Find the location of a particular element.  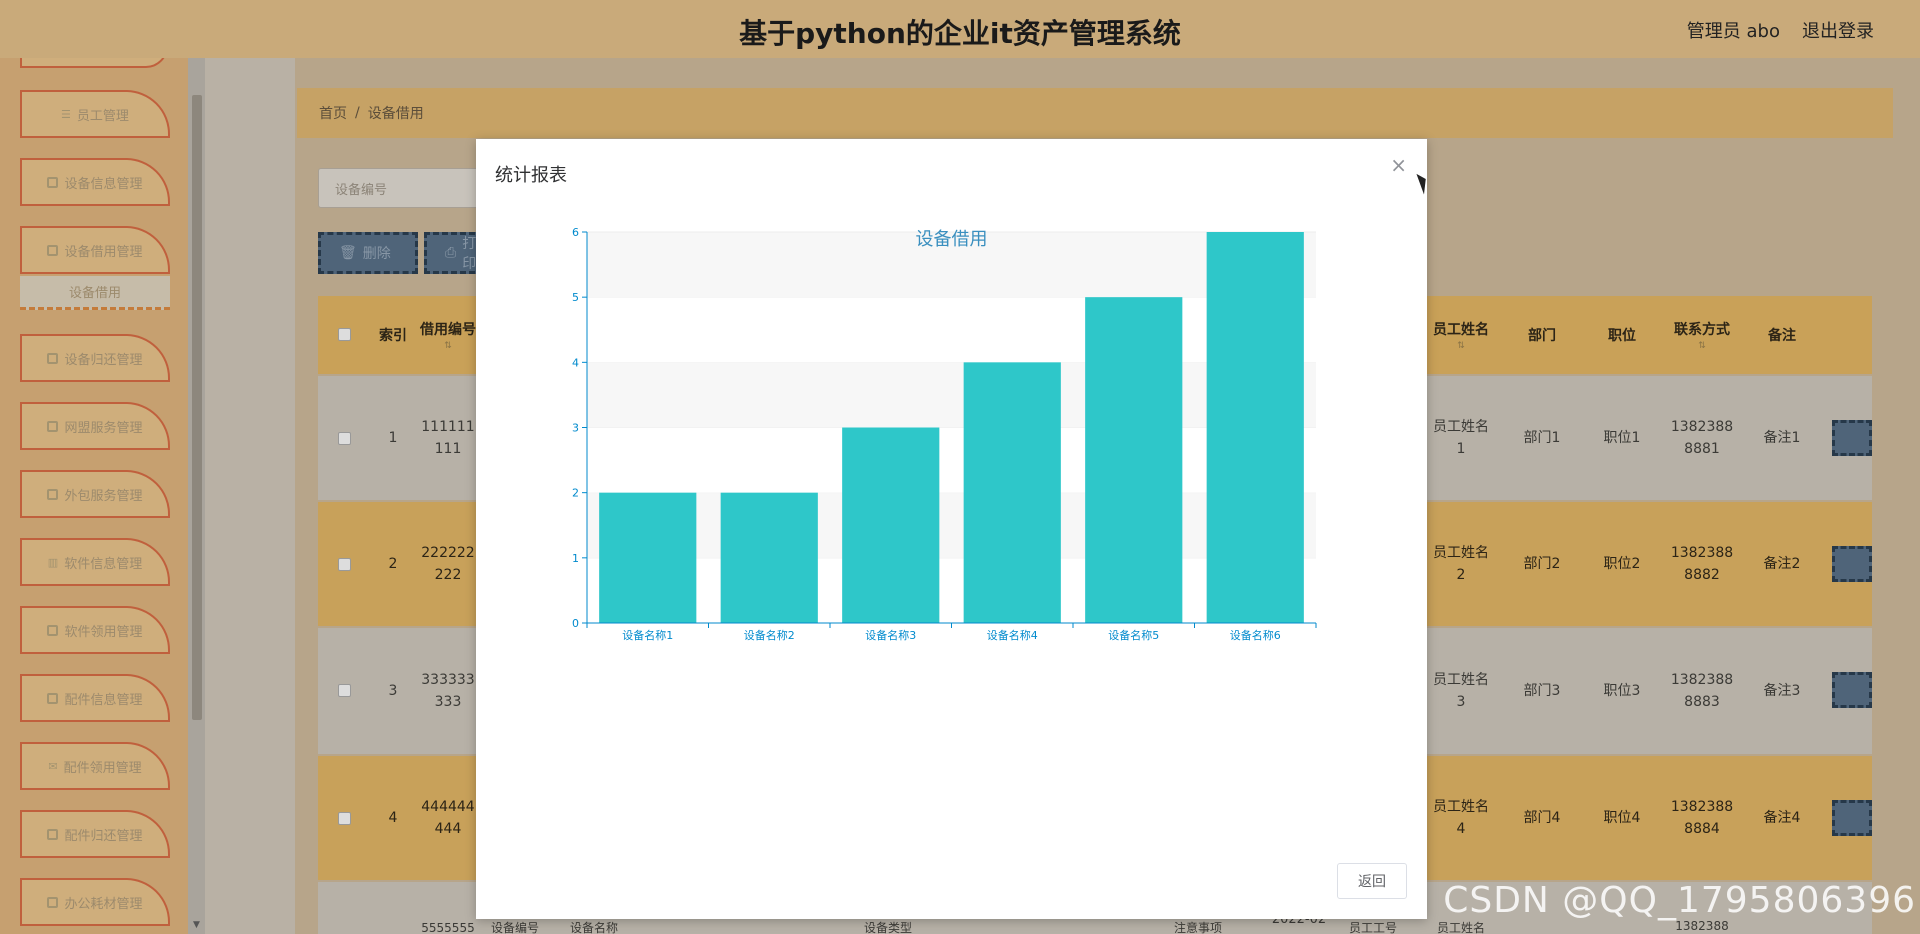

cell-dept: 部门1 is located at coordinates (1542, 438).